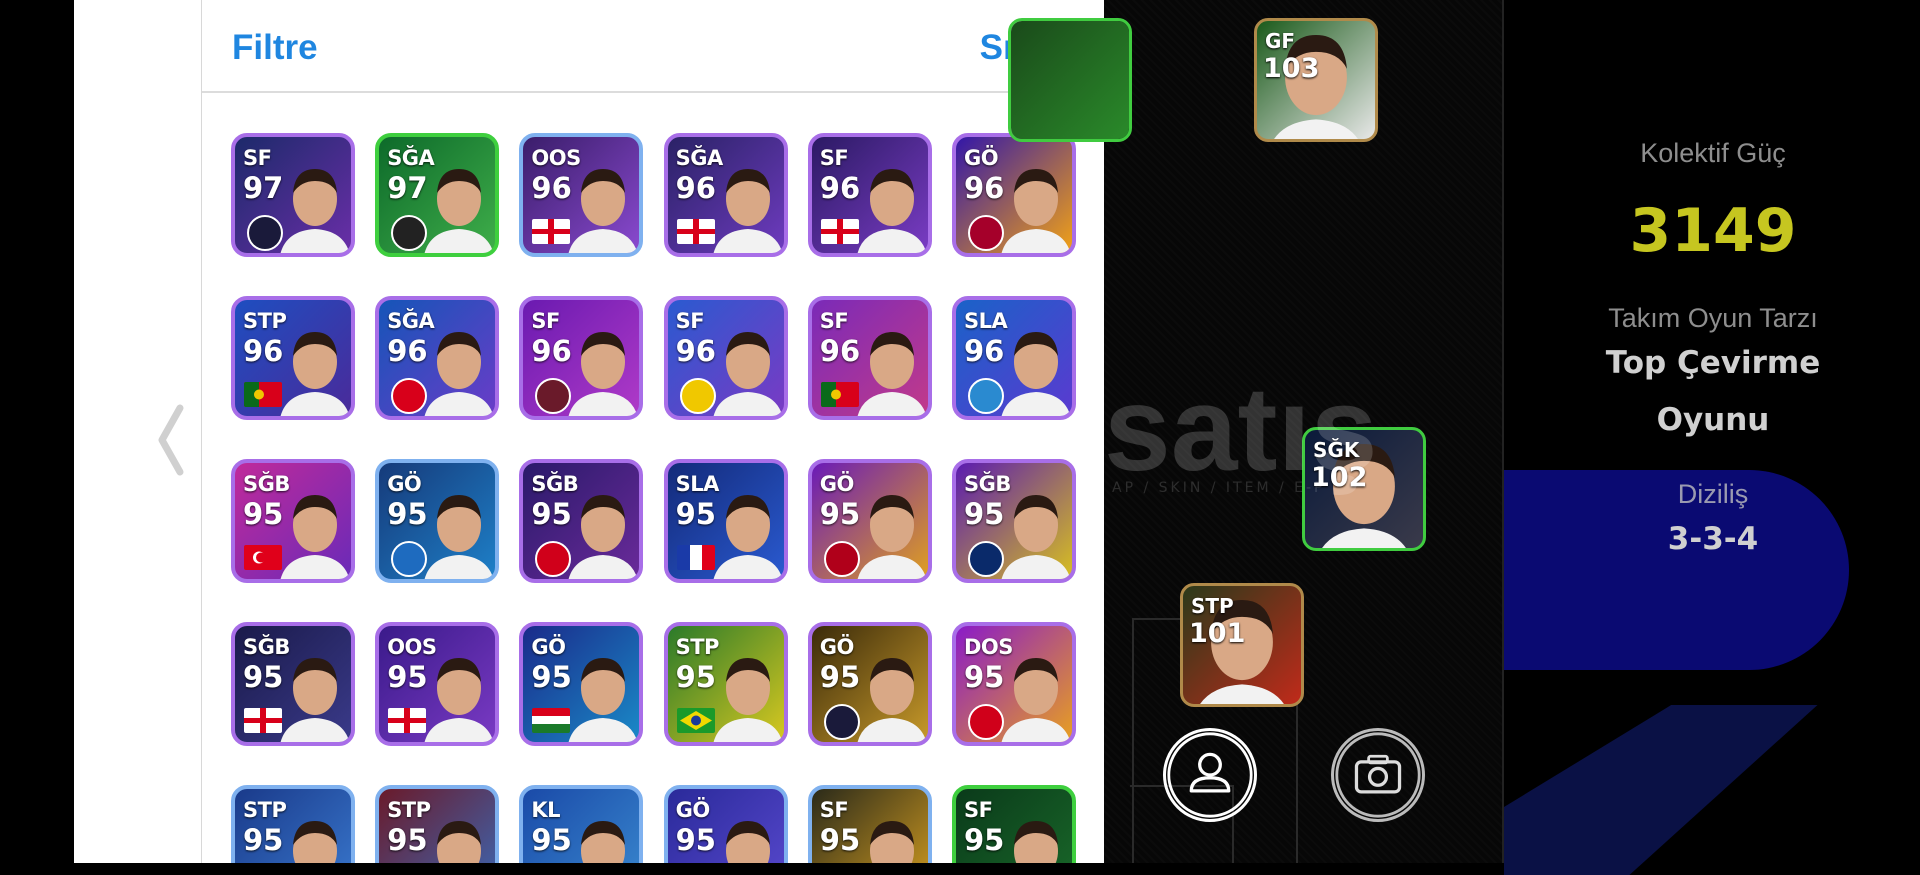 This screenshot has height=875, width=1920. Describe the element at coordinates (988, 647) in the screenshot. I see `player-position: DOS` at that location.